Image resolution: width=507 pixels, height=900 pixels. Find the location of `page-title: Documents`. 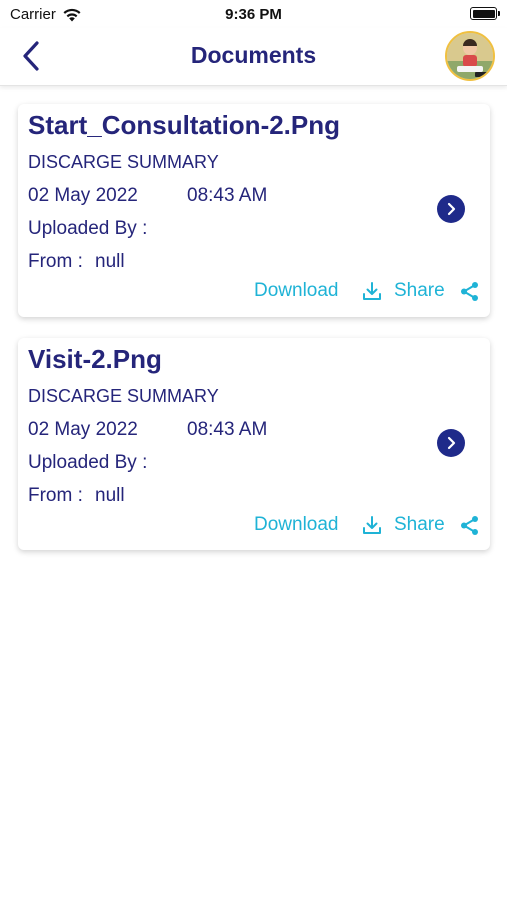

page-title: Documents is located at coordinates (253, 55).